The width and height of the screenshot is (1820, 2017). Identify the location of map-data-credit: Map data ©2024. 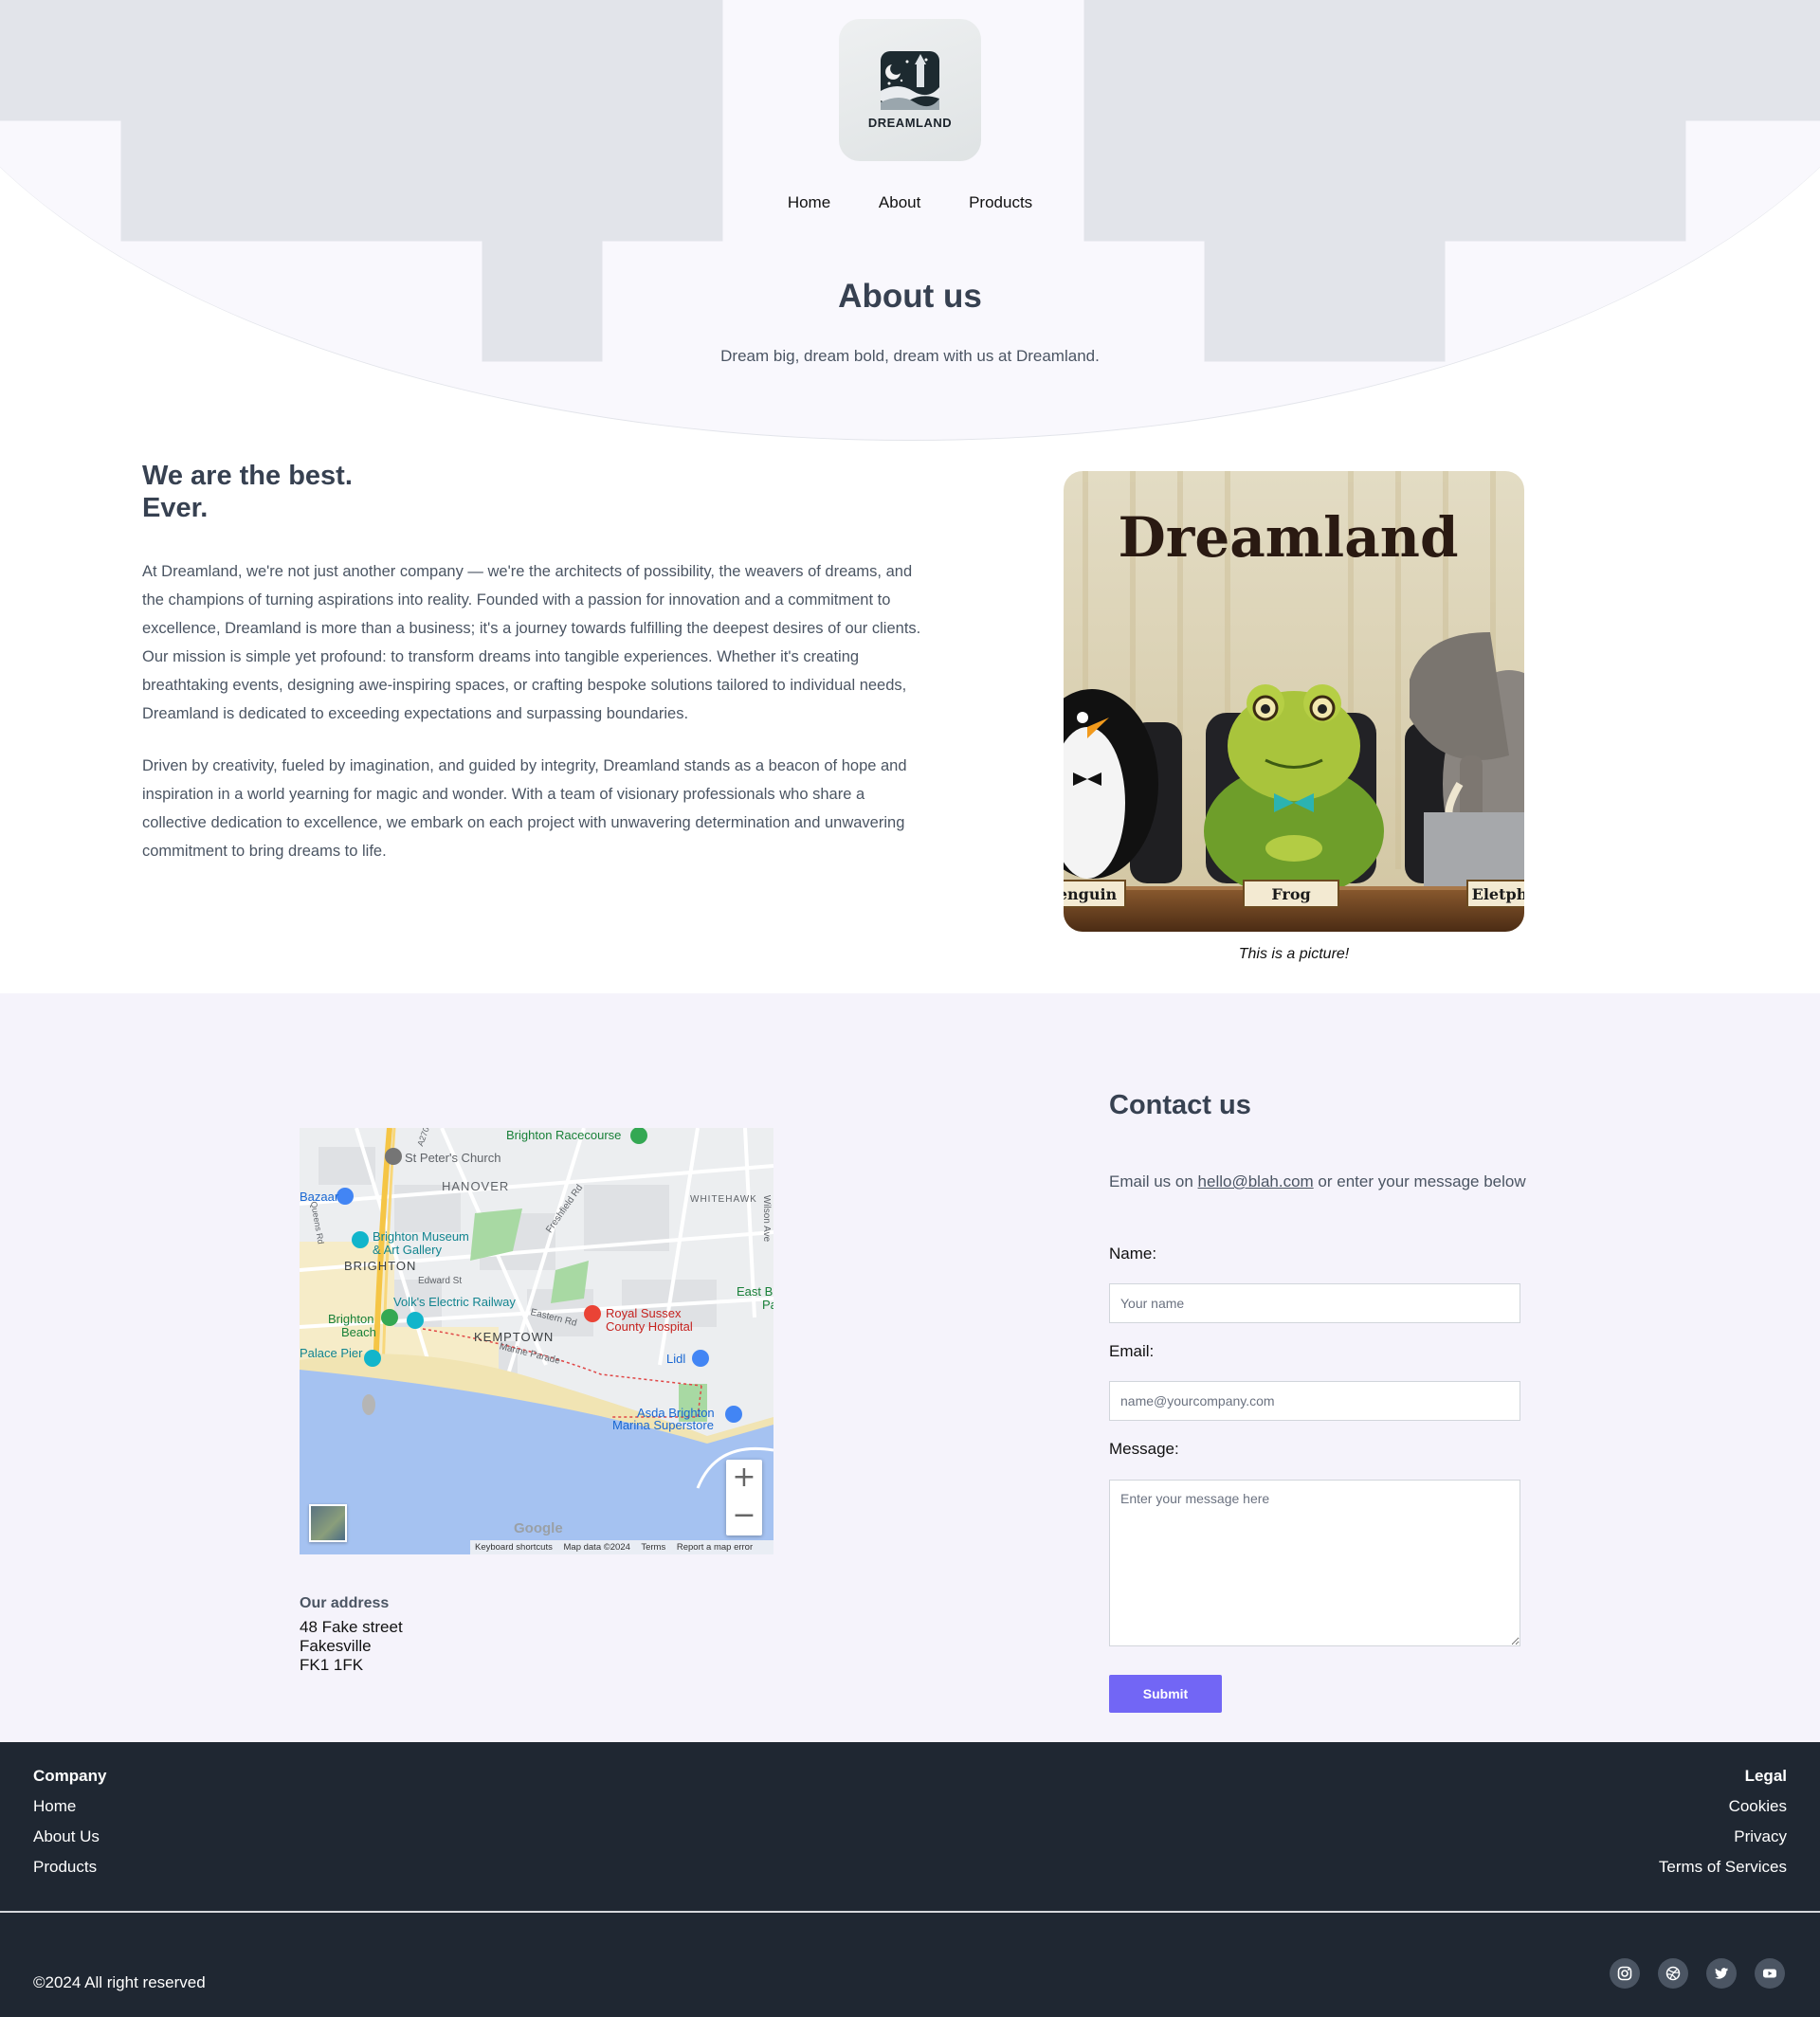
(596, 1548).